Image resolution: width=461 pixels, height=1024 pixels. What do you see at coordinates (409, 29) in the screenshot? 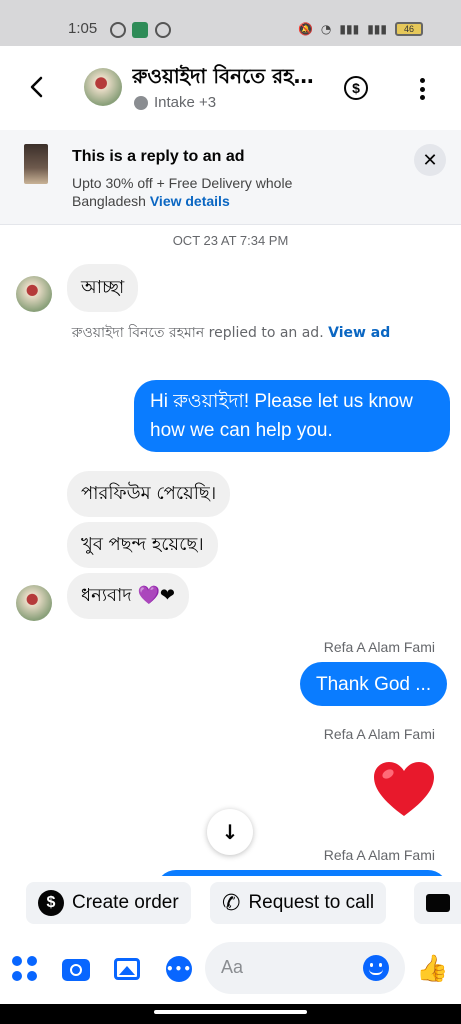
I see `battery-icon: 46` at bounding box center [409, 29].